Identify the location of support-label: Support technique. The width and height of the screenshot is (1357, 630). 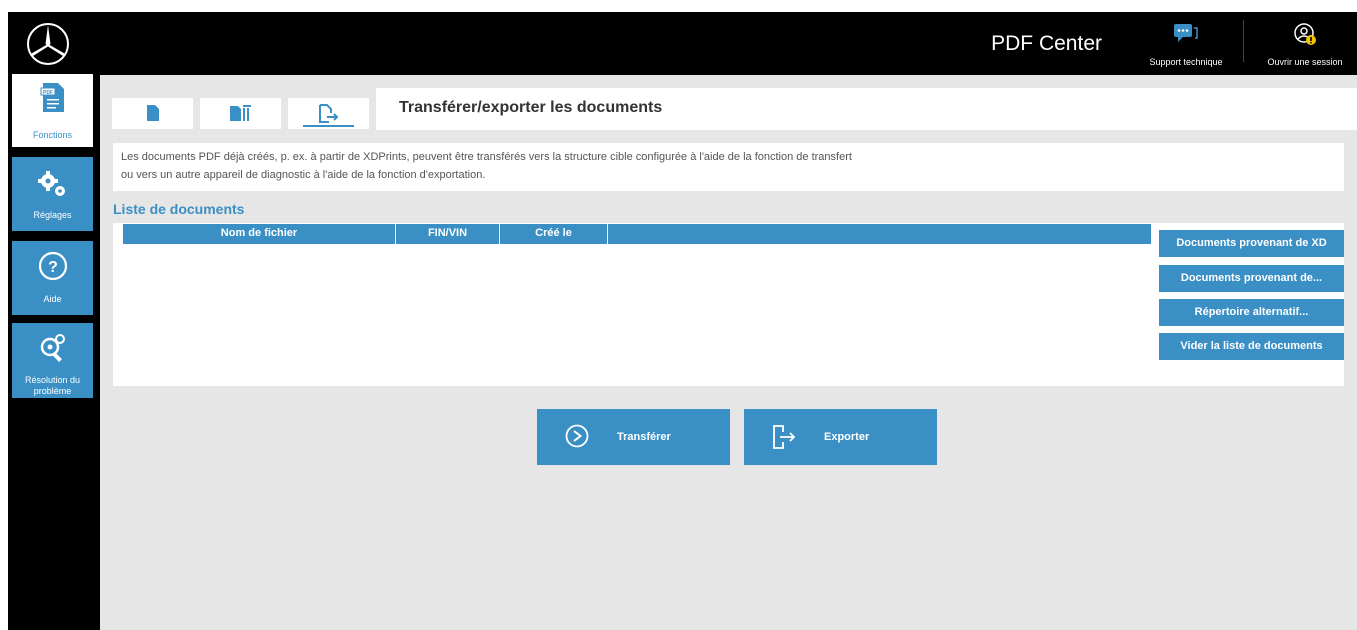
(1186, 62).